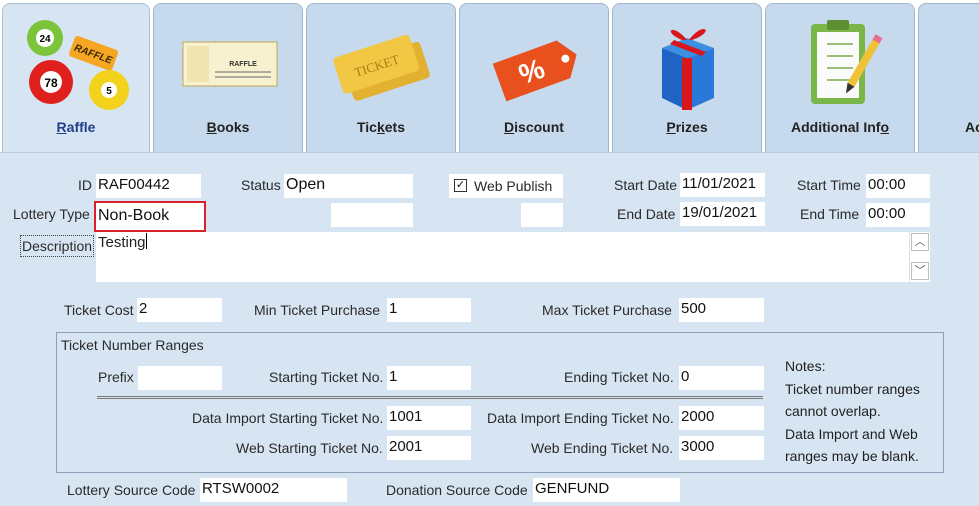 Image resolution: width=979 pixels, height=506 pixels. I want to click on donation-source-label: Donation Source Code, so click(457, 490).